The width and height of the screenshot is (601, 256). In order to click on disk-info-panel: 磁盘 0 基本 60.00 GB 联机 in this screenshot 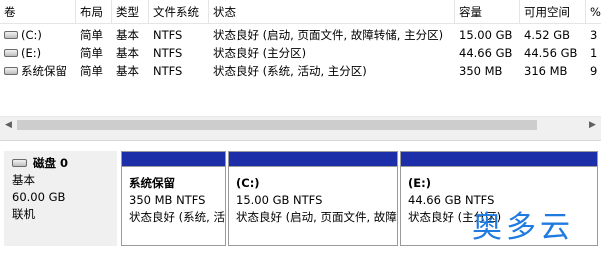, I will do `click(60, 198)`.